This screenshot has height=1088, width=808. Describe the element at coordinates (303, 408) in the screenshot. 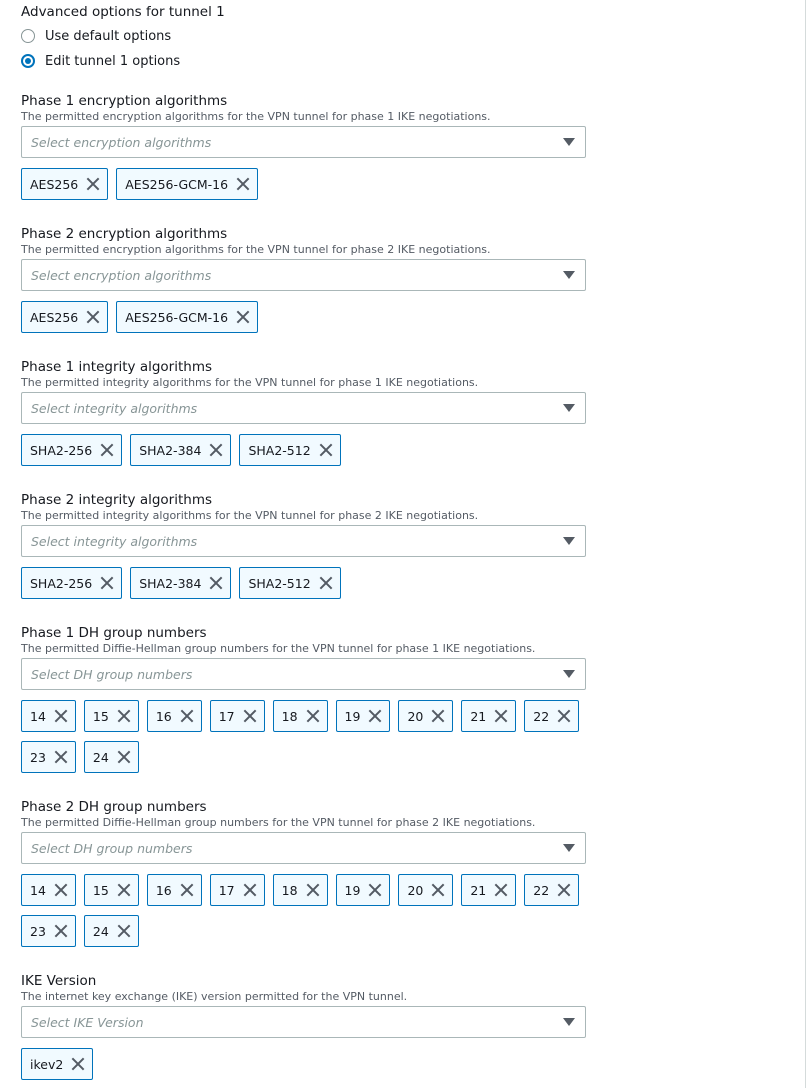

I see `phase1-integrity-select: Select integrity algorithms` at that location.